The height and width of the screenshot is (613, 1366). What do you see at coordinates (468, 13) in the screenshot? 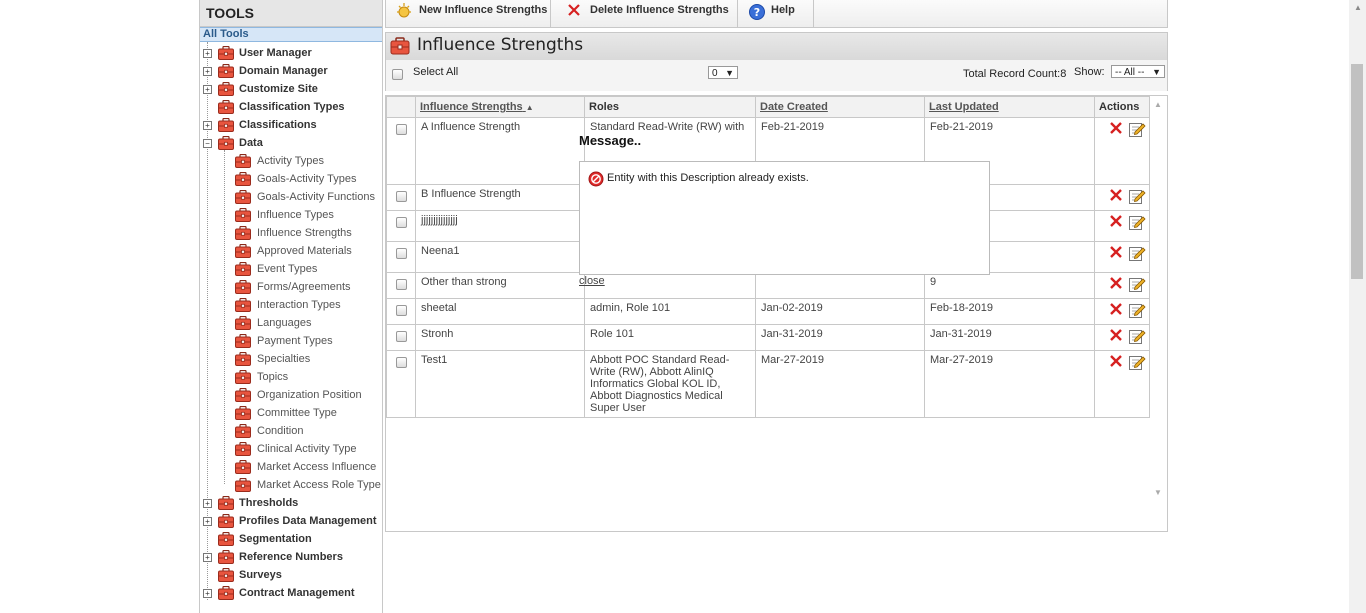
I see `new-influence-strengths-button: New Influence Strengths` at bounding box center [468, 13].